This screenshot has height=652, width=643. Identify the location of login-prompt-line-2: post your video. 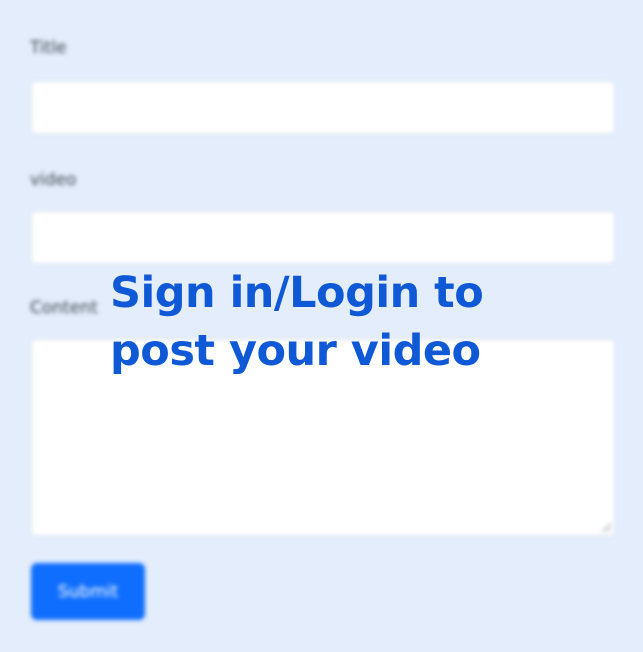
(295, 351).